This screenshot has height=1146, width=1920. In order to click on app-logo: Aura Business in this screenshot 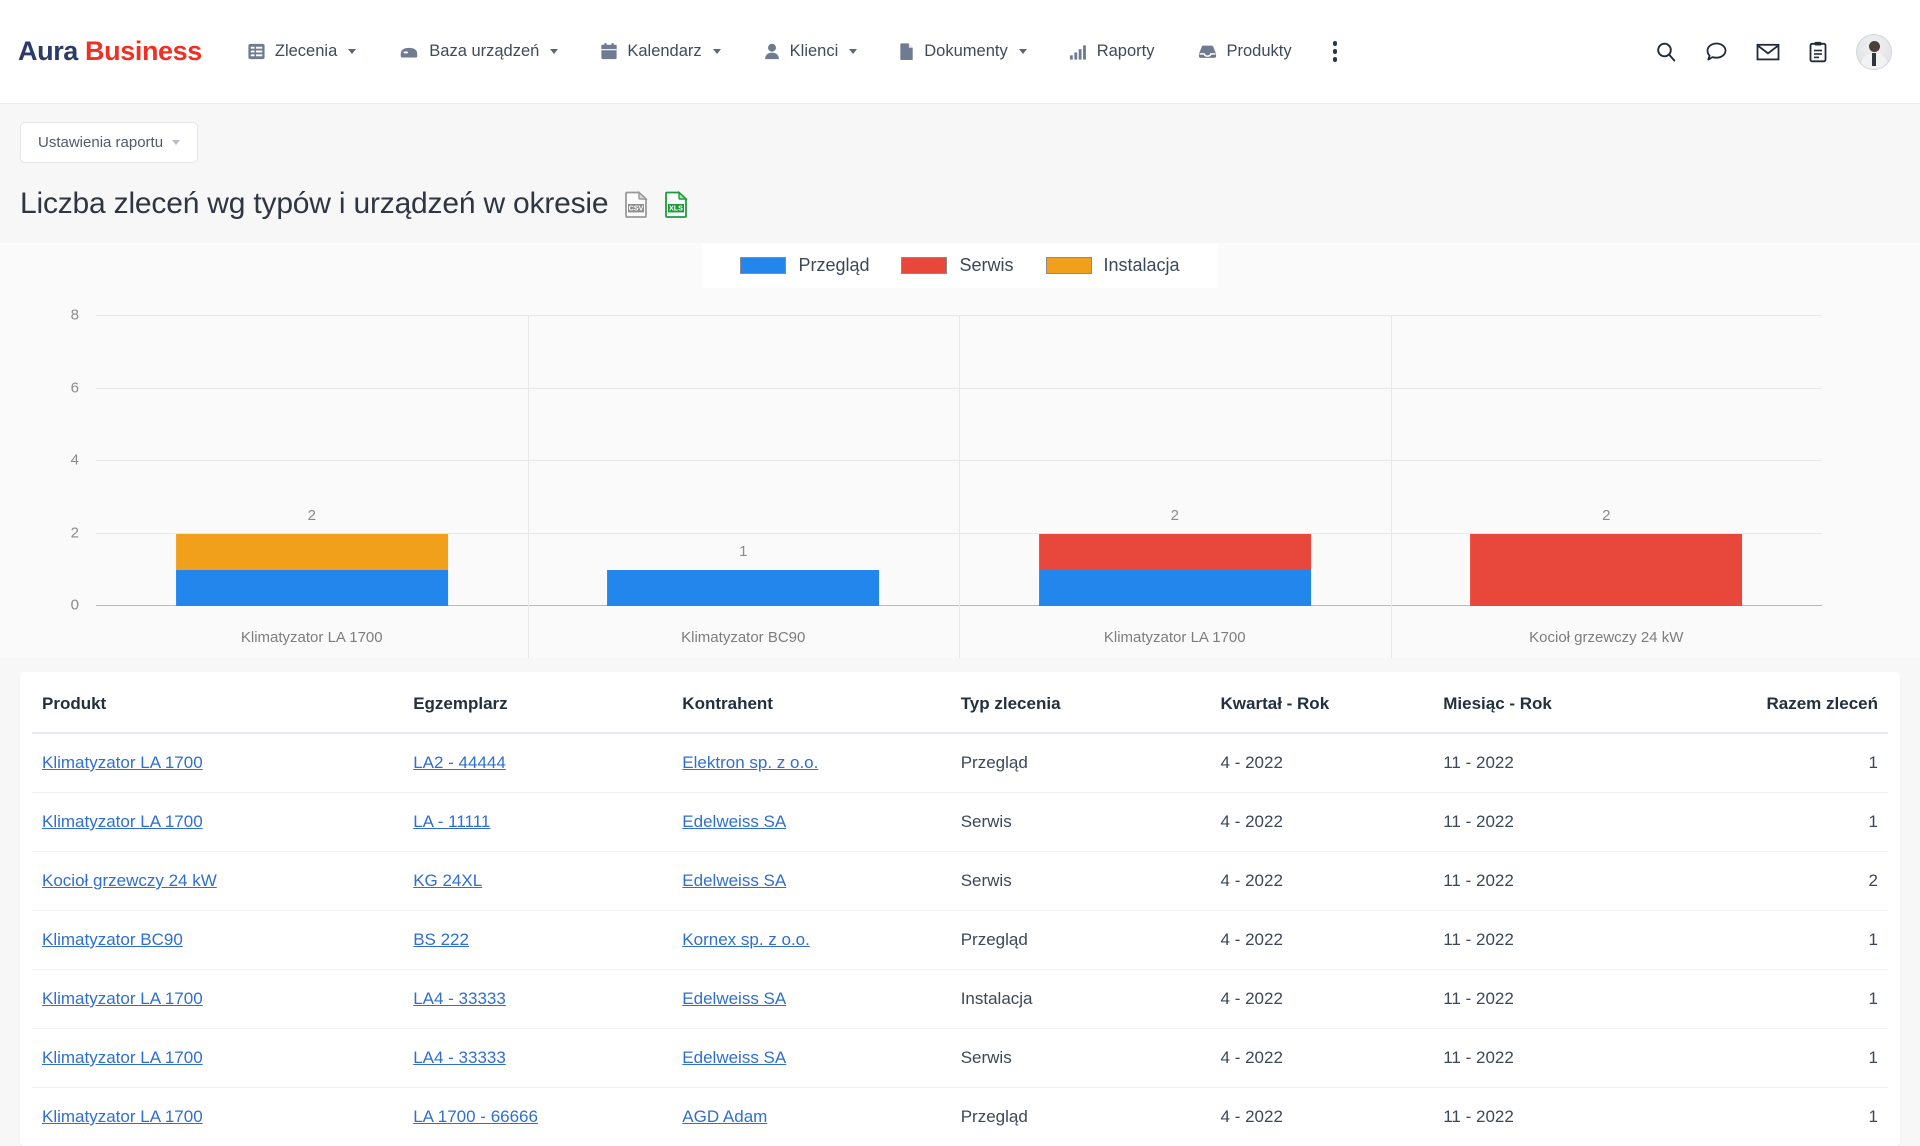, I will do `click(110, 51)`.